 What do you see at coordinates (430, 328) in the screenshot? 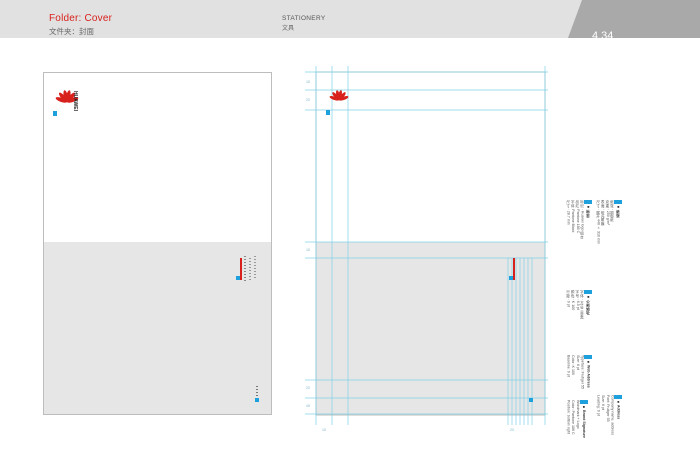
I see `construction-flap` at bounding box center [430, 328].